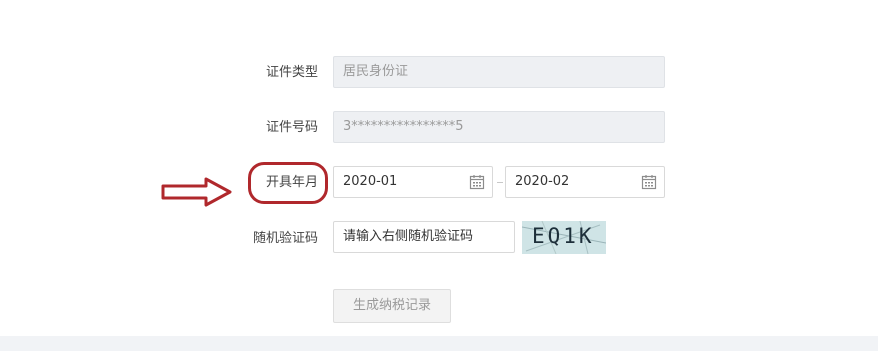 The height and width of the screenshot is (351, 878). Describe the element at coordinates (500, 182) in the screenshot. I see `range-separator` at that location.